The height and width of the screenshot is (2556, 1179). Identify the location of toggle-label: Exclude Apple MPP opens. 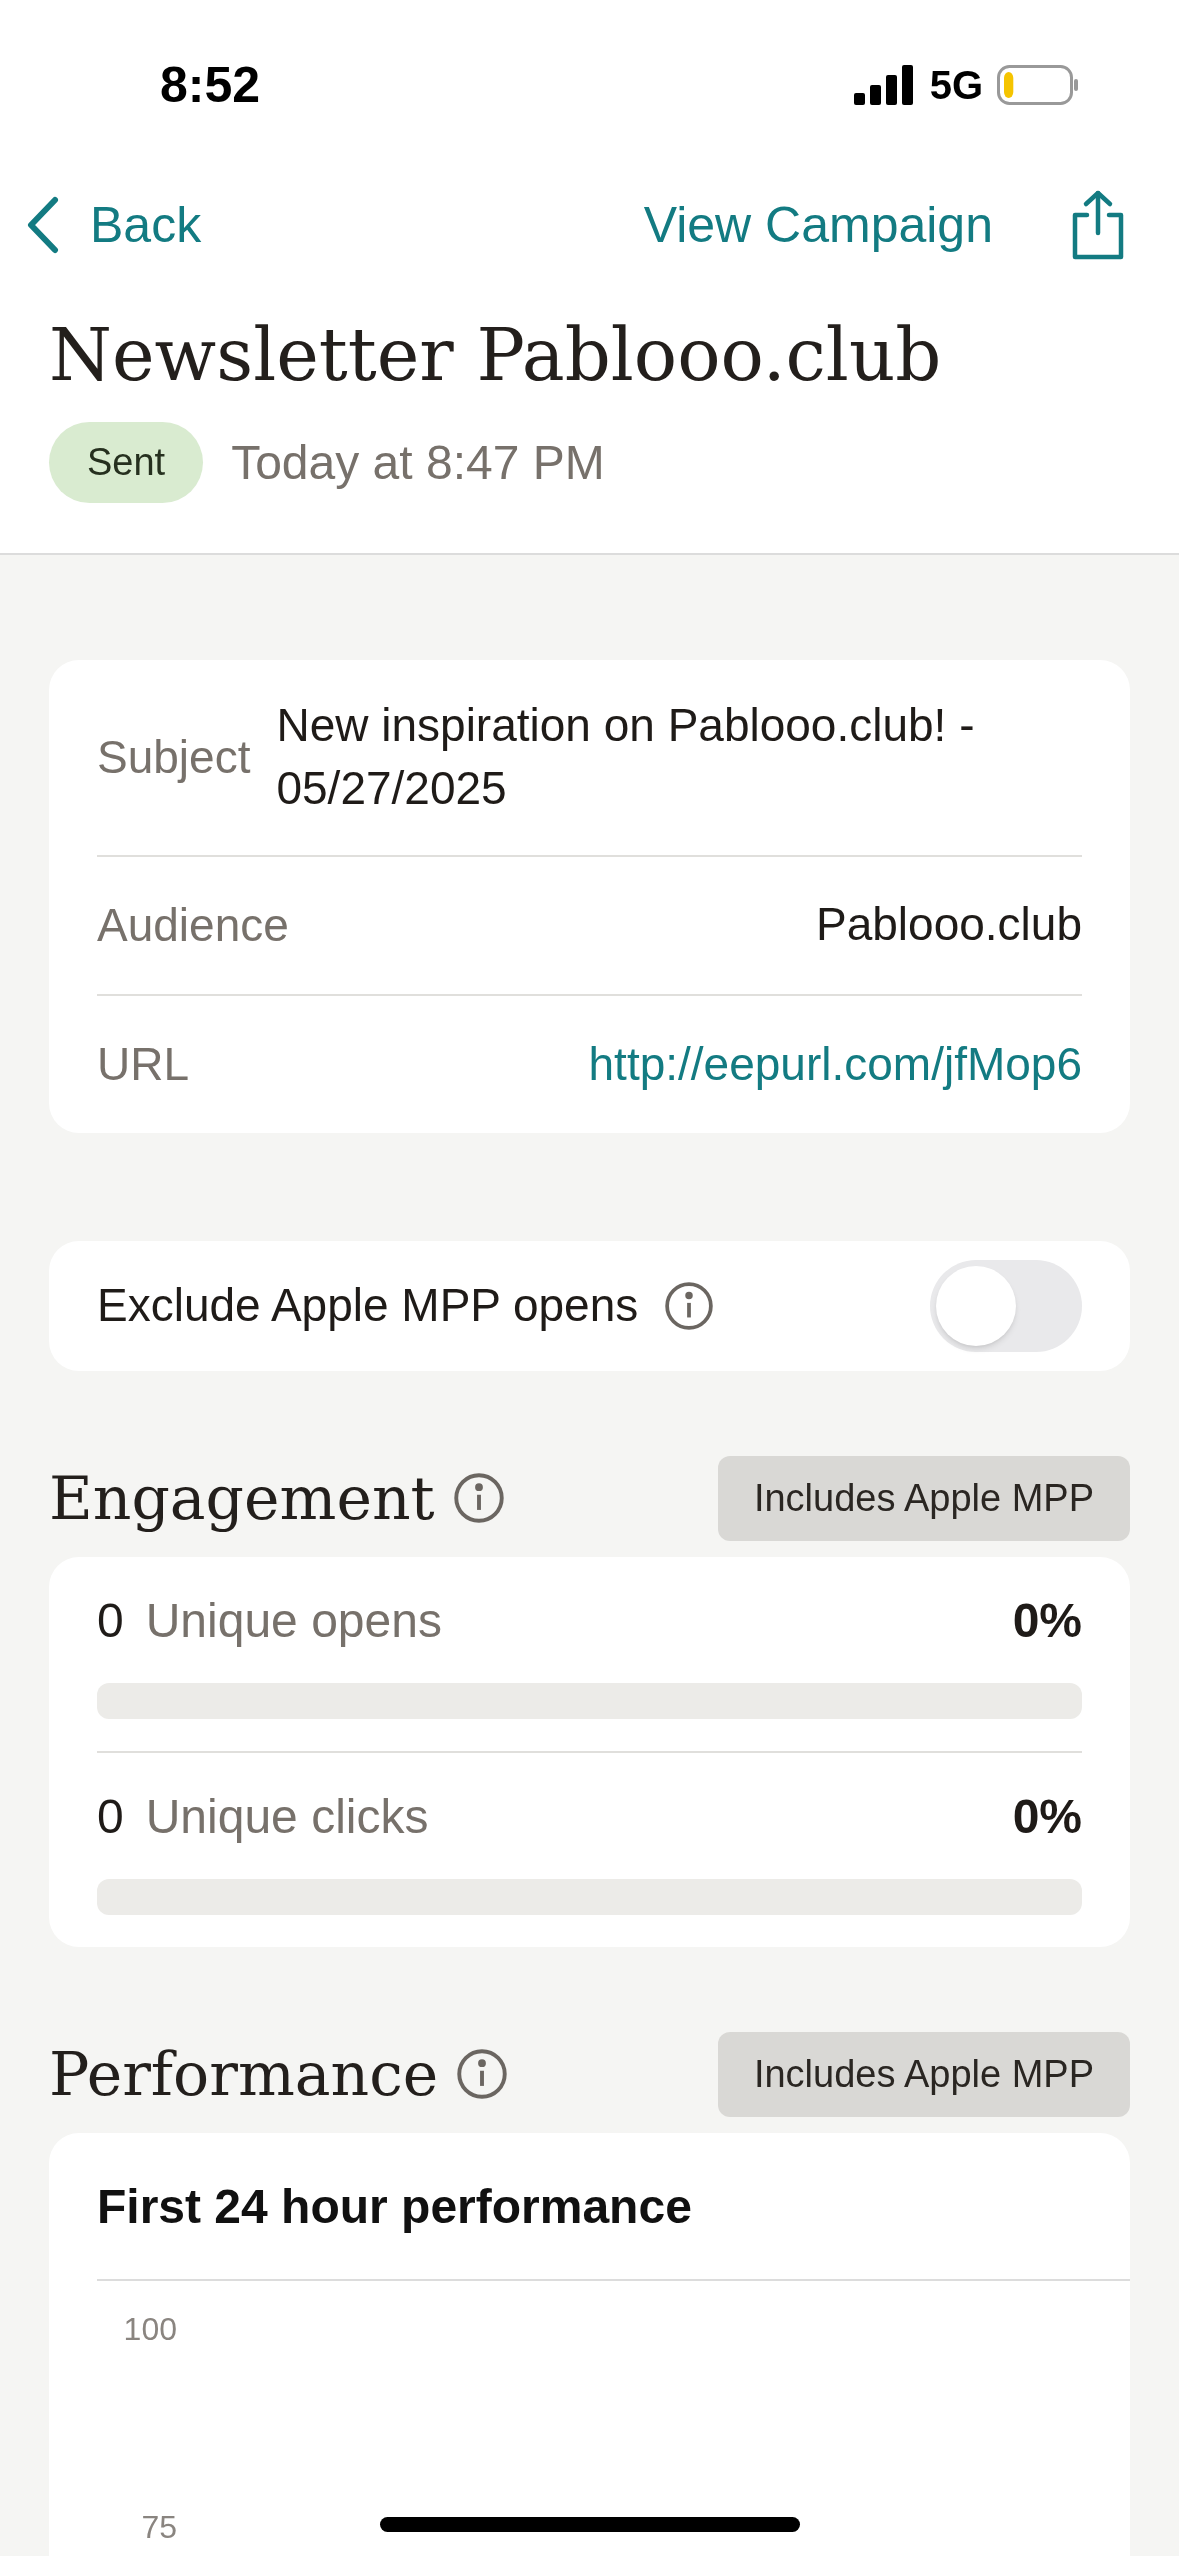
(368, 1305).